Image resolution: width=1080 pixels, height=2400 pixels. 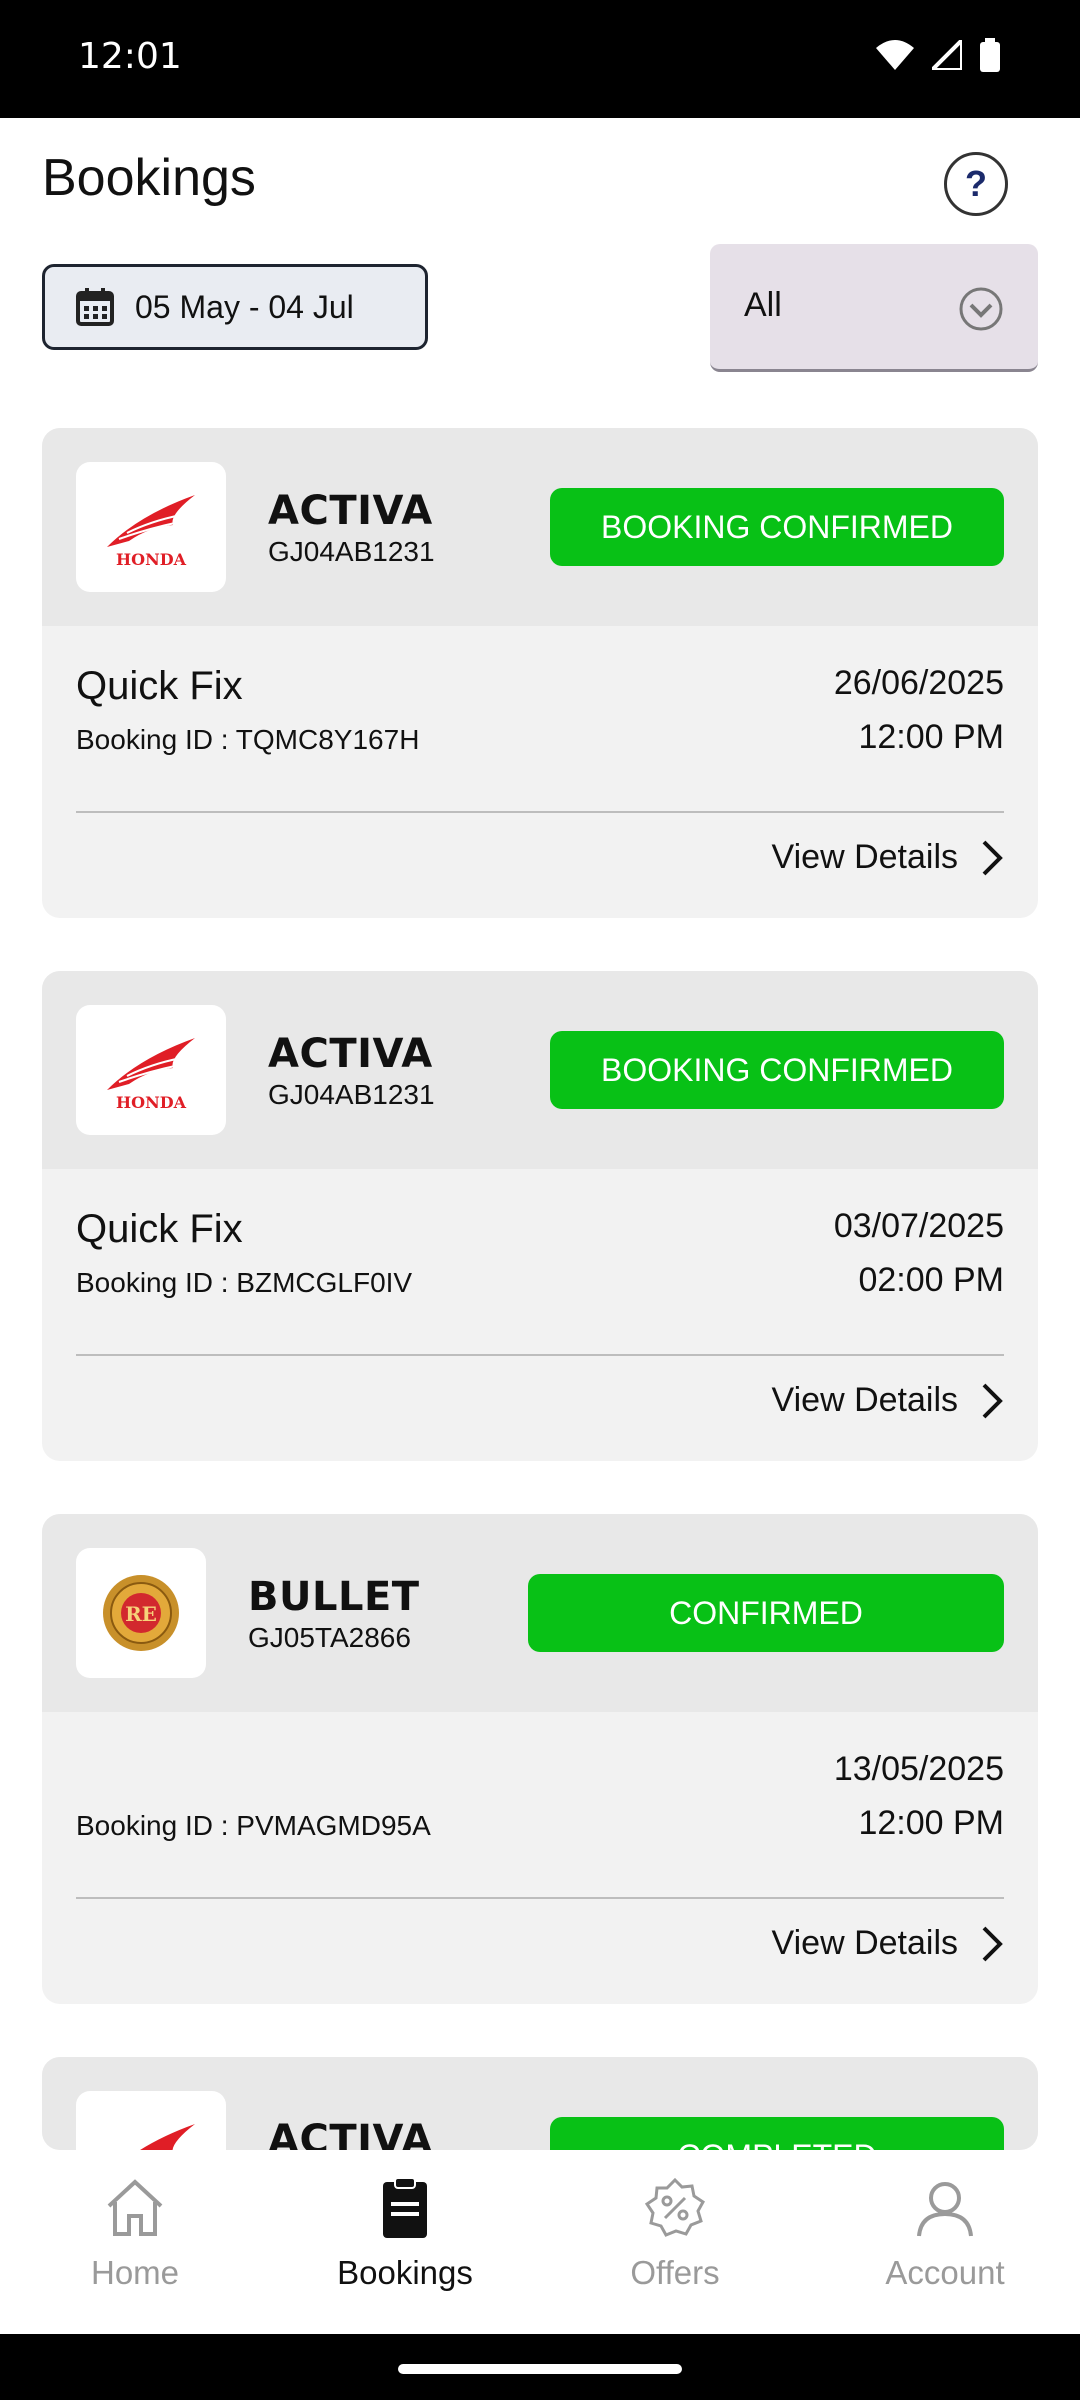 I want to click on nav-home: Home, so click(x=135, y=2234).